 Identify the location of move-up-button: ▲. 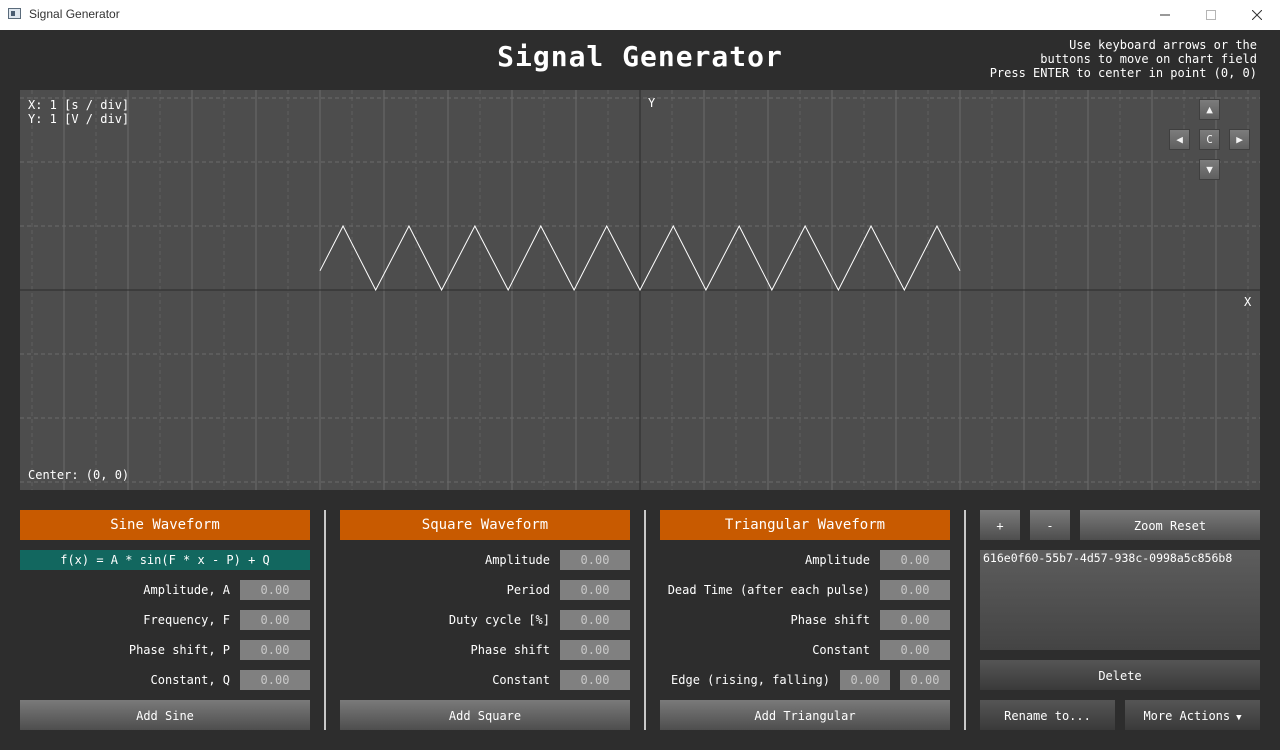
(1209, 109).